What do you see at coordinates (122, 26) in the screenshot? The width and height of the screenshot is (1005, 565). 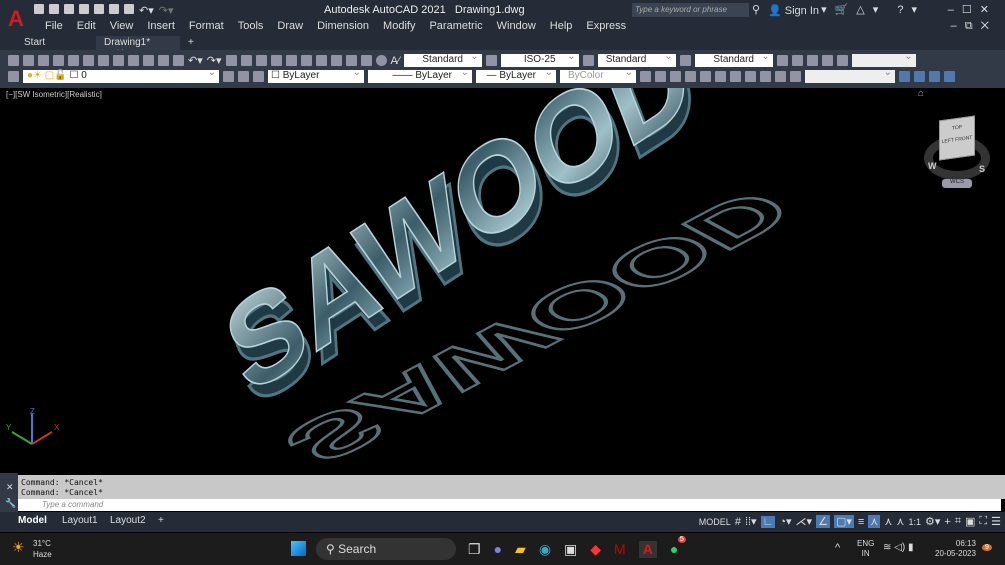 I see `menu-view: View` at bounding box center [122, 26].